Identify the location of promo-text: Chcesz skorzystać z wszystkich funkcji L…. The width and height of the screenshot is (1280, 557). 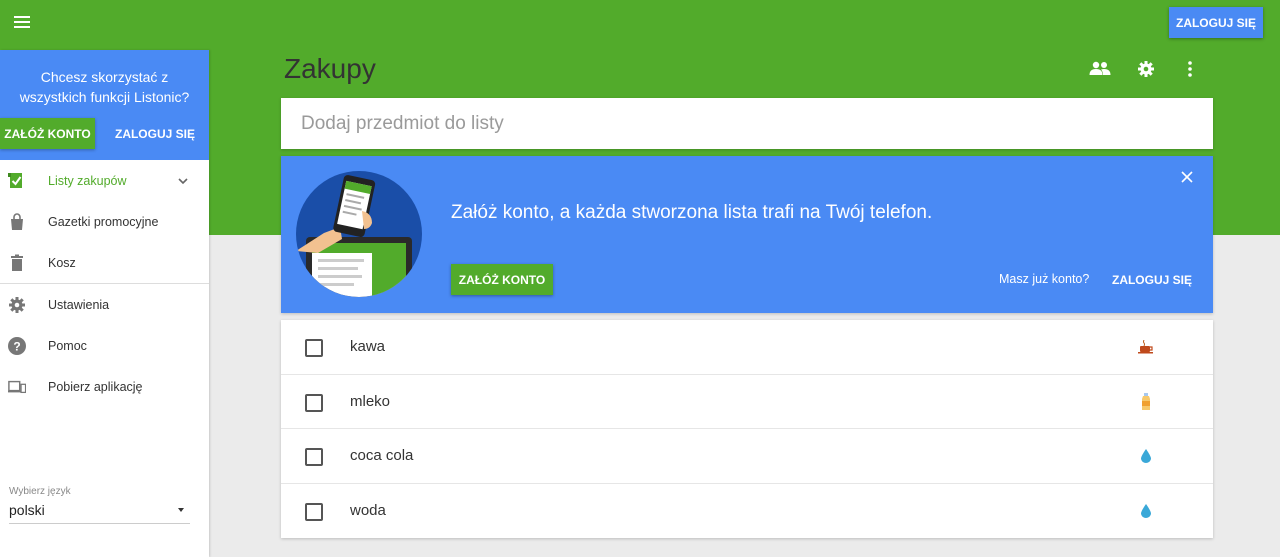
(104, 87).